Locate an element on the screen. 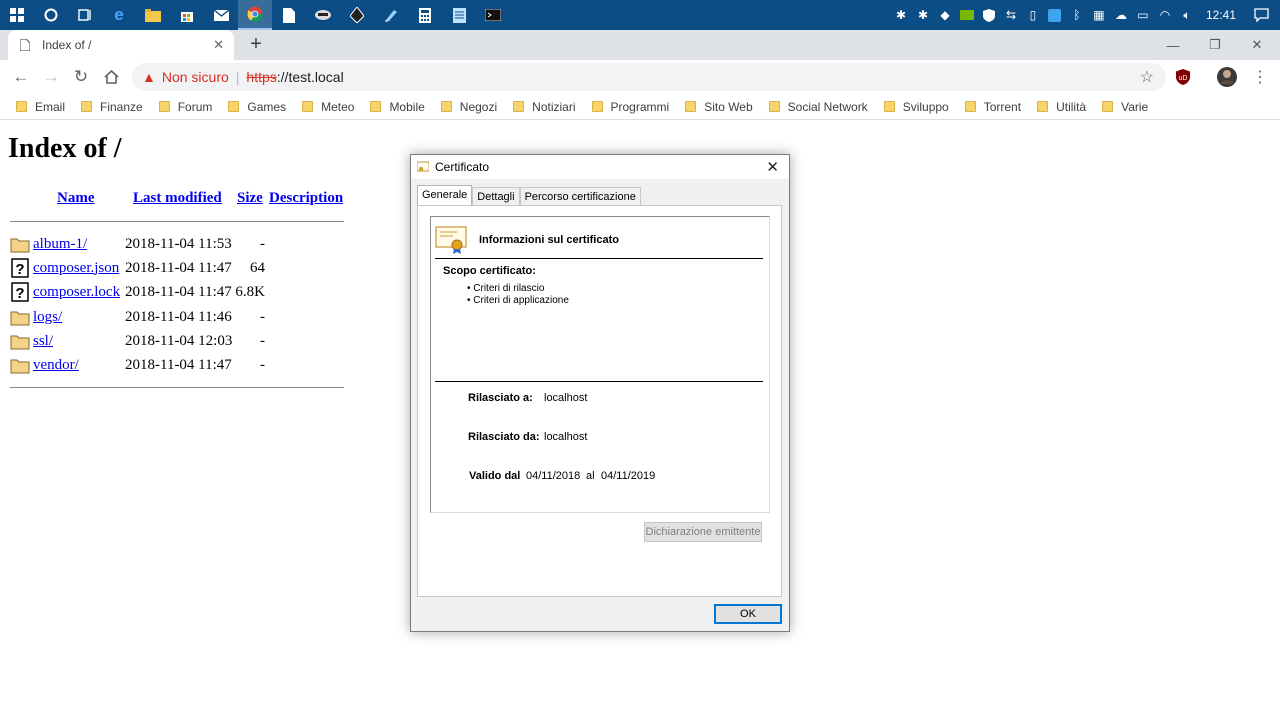  store-icon is located at coordinates (187, 15).